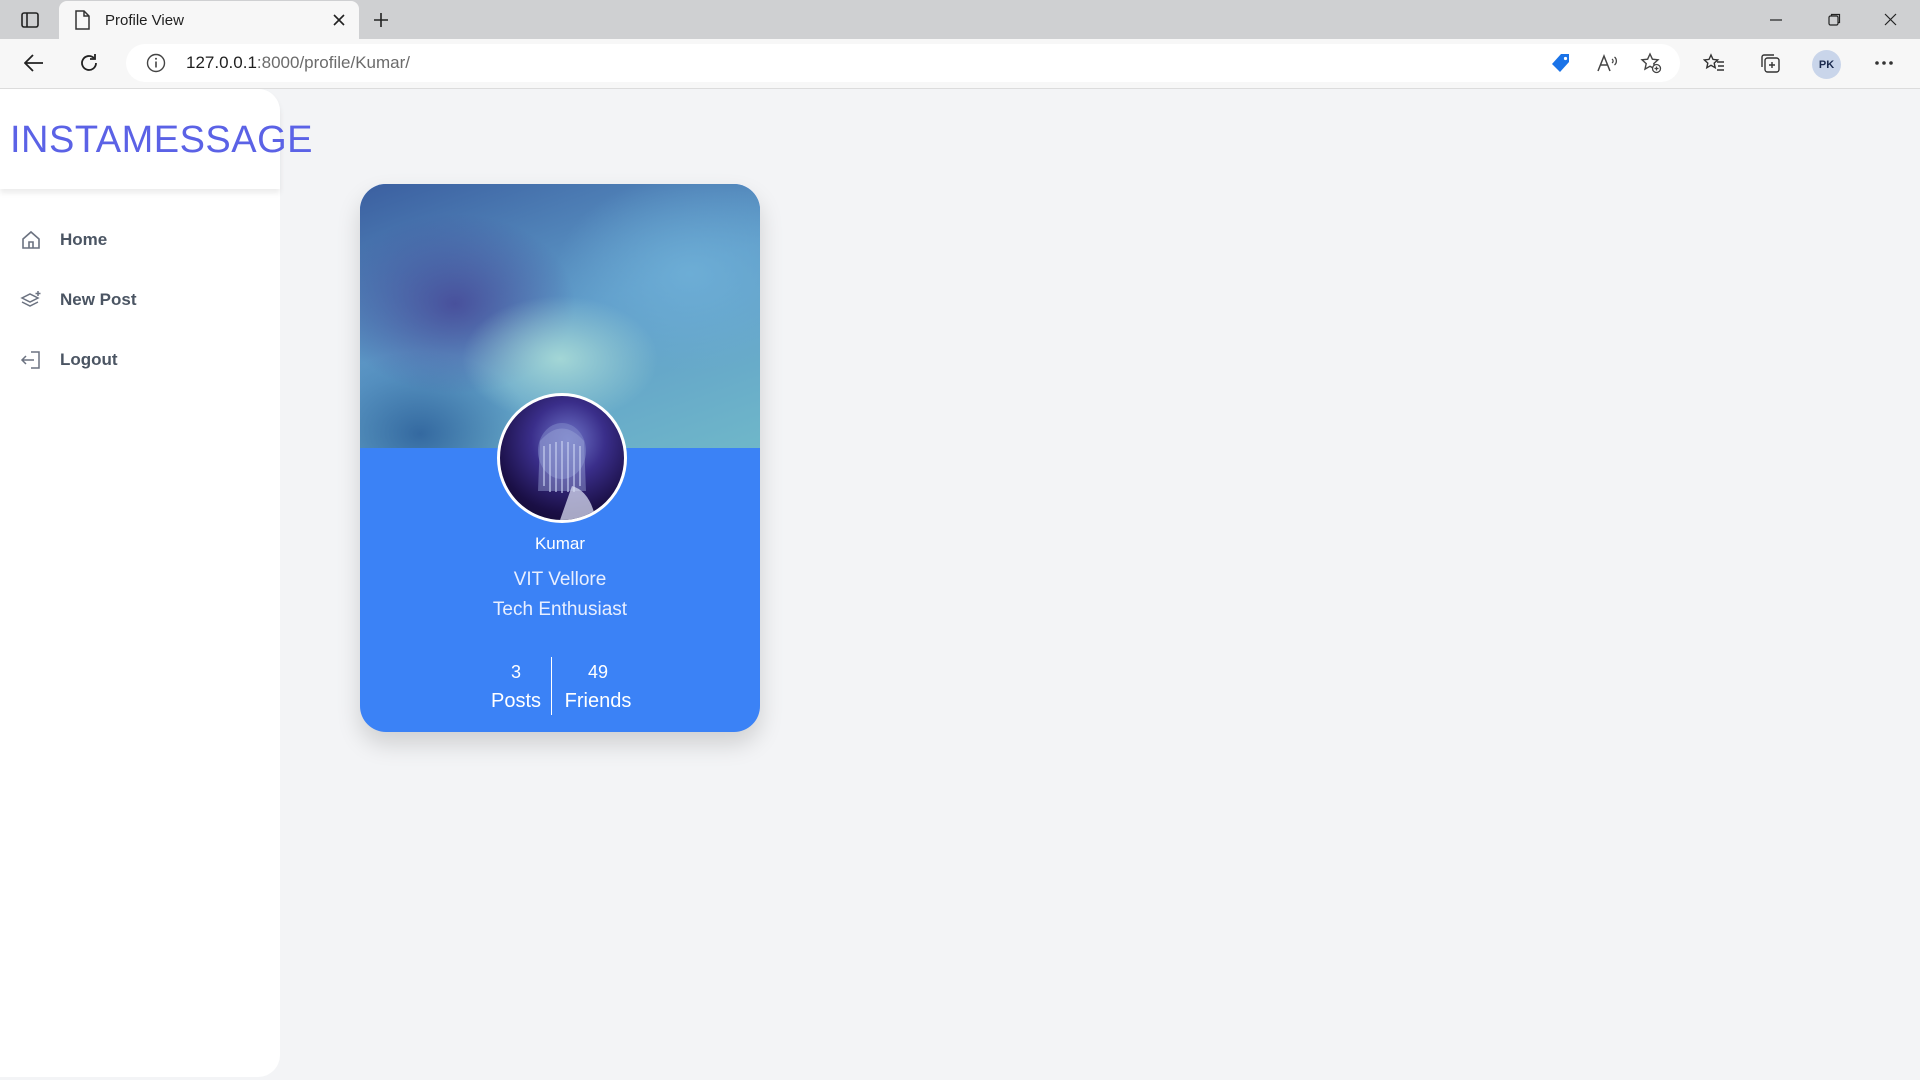 The height and width of the screenshot is (1080, 1920). What do you see at coordinates (560, 609) in the screenshot?
I see `profile-bio: Tech Enthusiast` at bounding box center [560, 609].